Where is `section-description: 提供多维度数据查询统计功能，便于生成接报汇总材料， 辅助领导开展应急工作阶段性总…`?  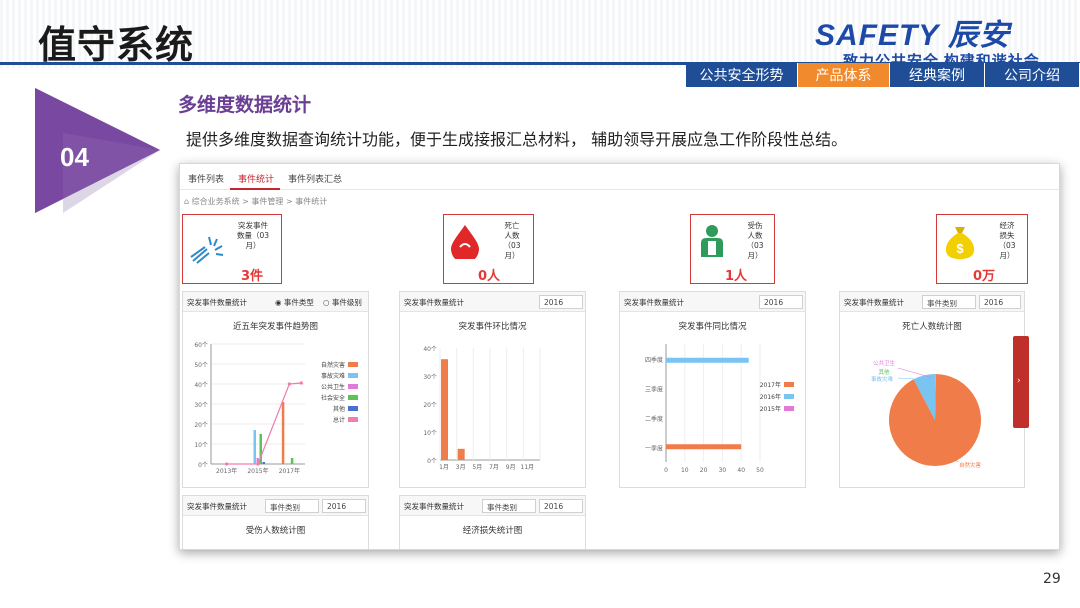 section-description: 提供多维度数据查询统计功能，便于生成接报汇总材料， 辅助领导开展应急工作阶段性总… is located at coordinates (517, 139).